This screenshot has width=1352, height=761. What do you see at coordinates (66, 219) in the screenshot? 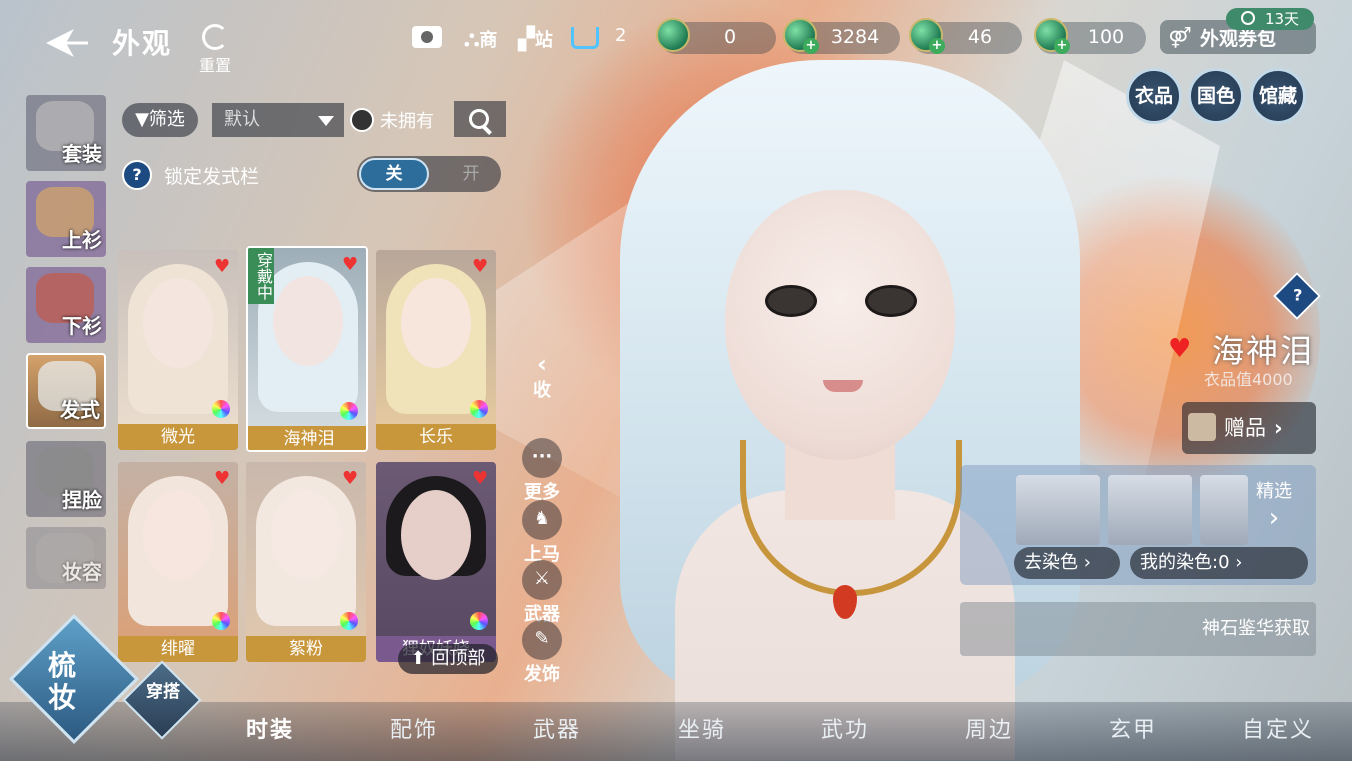
I see `category-top: 上衫` at bounding box center [66, 219].